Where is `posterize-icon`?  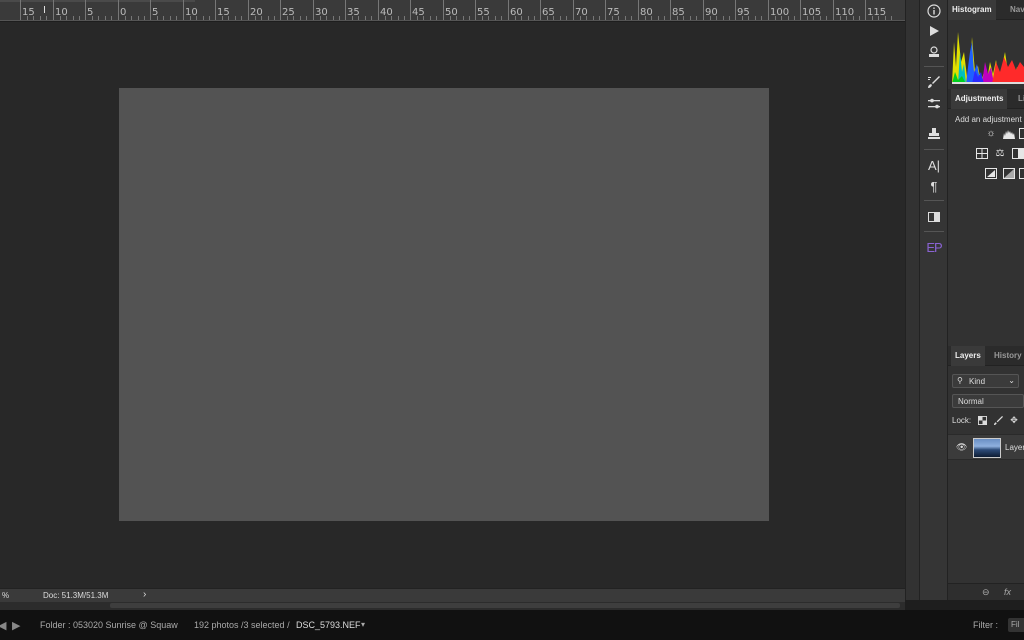 posterize-icon is located at coordinates (1009, 173).